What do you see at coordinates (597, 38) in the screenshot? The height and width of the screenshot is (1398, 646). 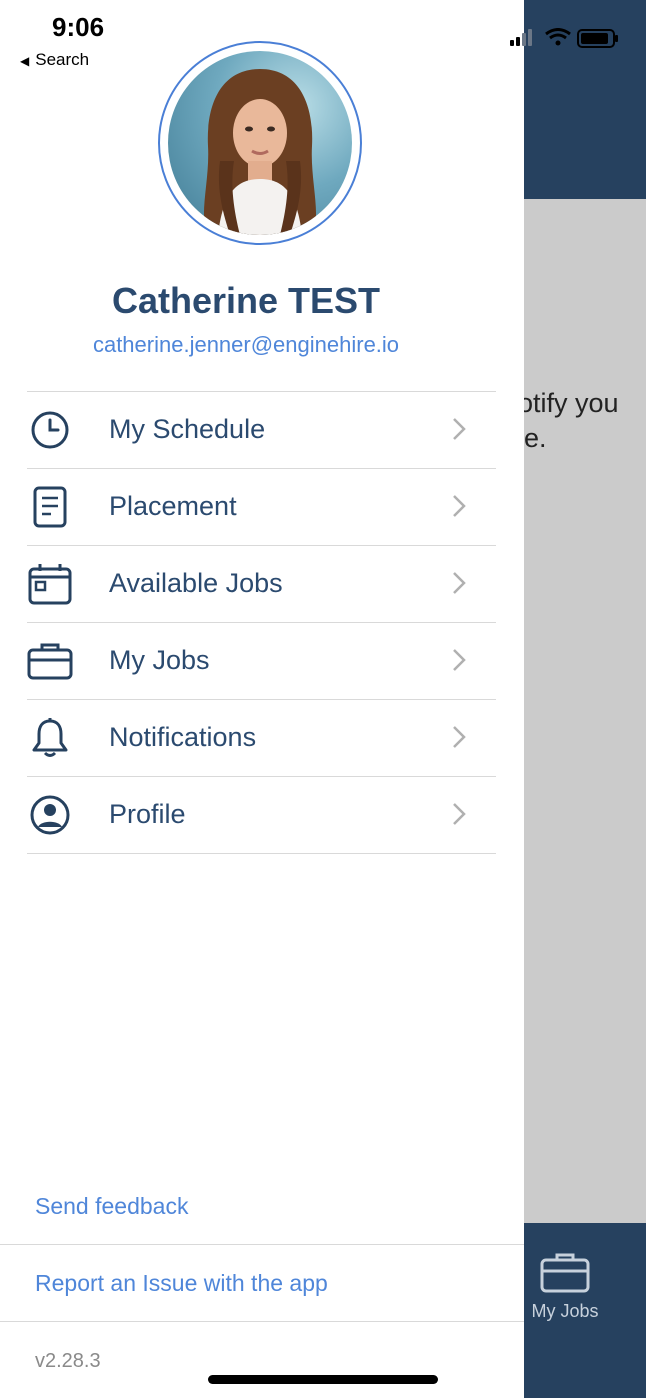 I see `battery-icon` at bounding box center [597, 38].